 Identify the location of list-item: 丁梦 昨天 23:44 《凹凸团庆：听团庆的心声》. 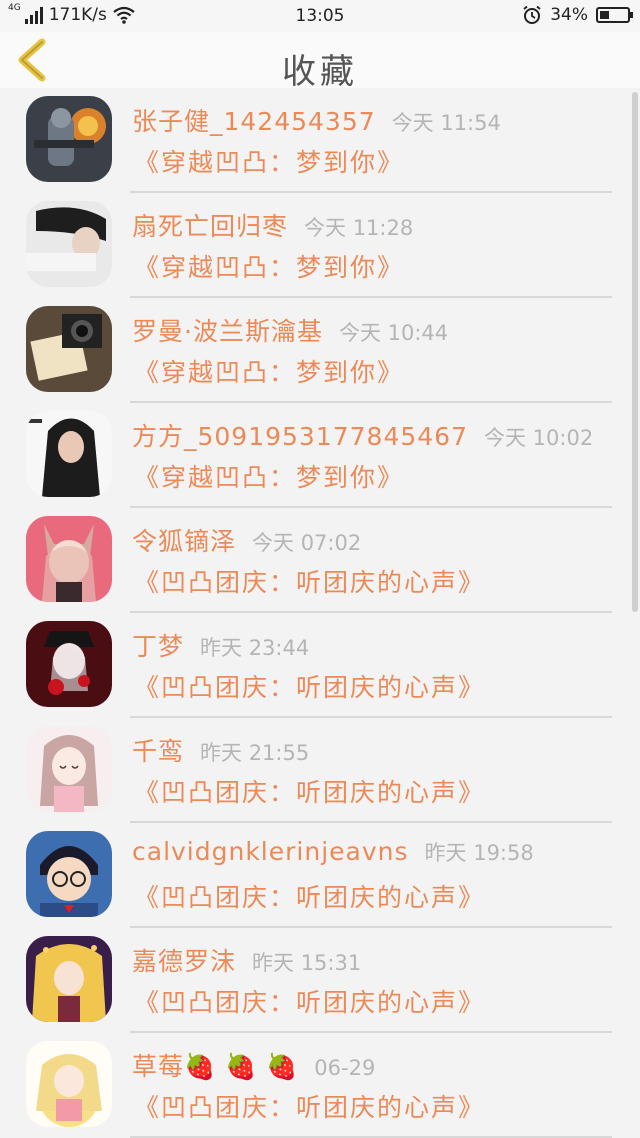
(316, 665).